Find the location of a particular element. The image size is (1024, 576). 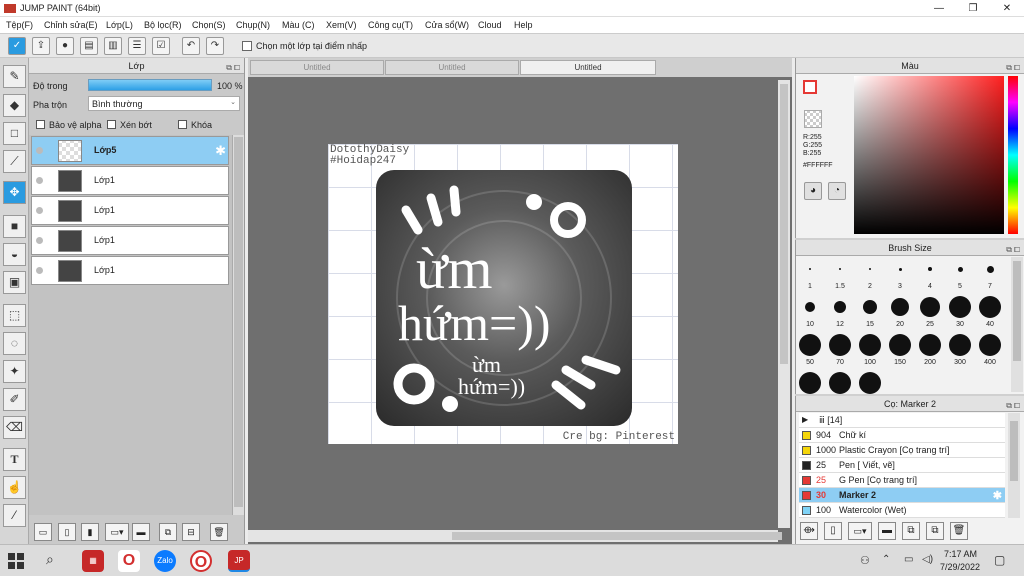

palette-edit-icon: ◔ is located at coordinates (837, 191).